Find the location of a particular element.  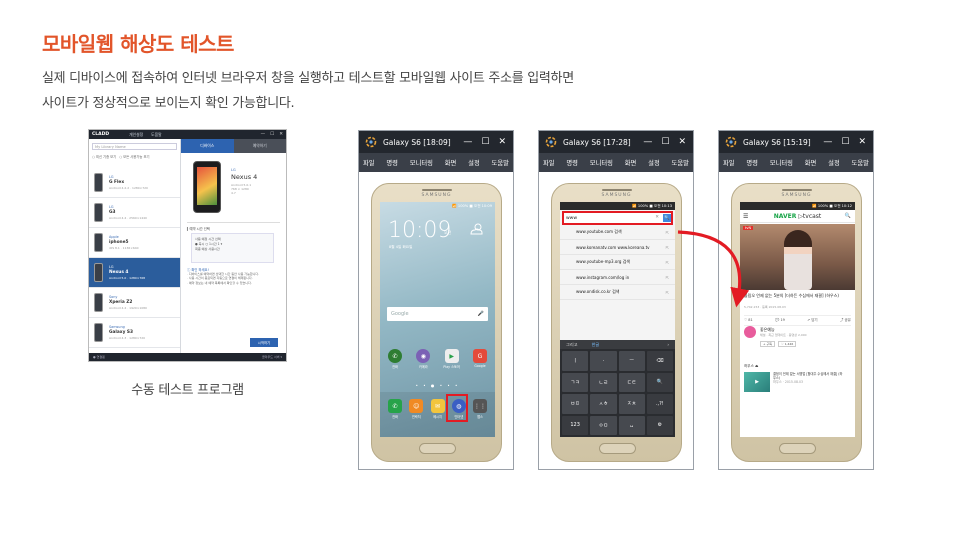

channel-sub: 채널 · 최근 업데이트 · 동영상 2,000 is located at coordinates (783, 335).